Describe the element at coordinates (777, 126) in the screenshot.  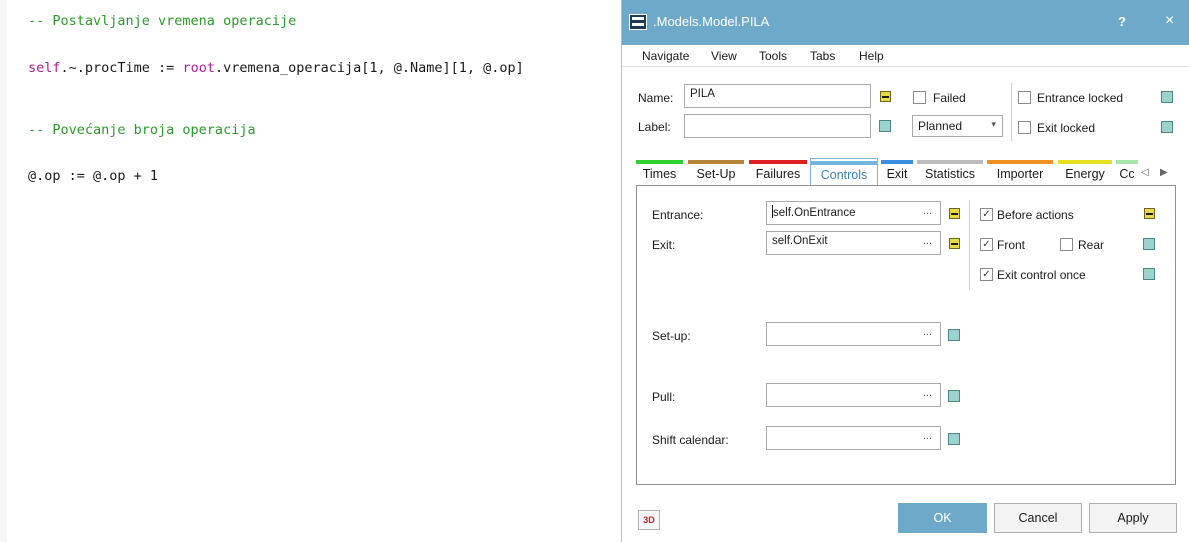
I see `label-input` at that location.